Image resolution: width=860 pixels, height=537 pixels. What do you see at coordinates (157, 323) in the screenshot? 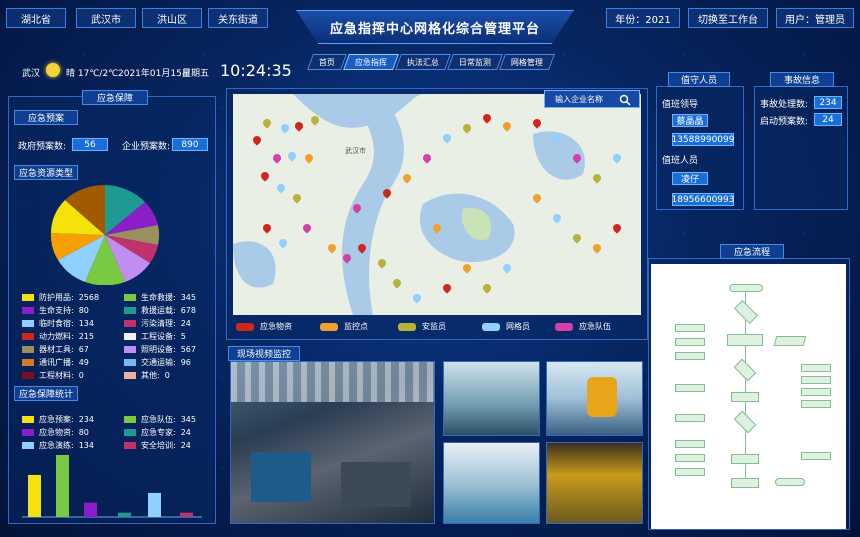
I see `legend-item: 污染清理: 24` at bounding box center [157, 323].